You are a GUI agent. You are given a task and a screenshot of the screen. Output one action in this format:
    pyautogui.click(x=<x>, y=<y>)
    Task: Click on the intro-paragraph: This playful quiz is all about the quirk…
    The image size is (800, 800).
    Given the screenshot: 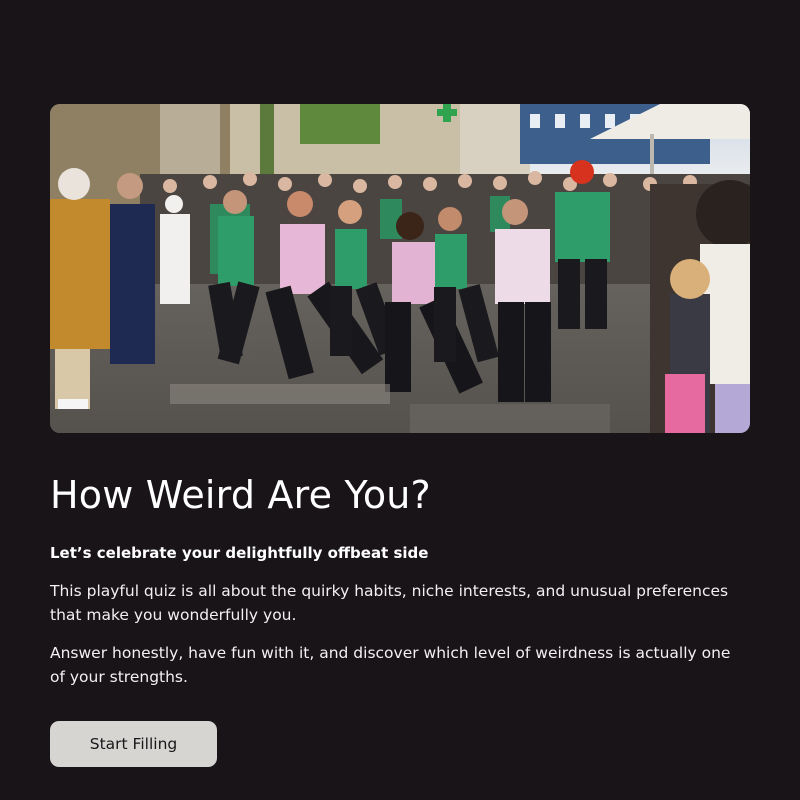 What is the action you would take?
    pyautogui.click(x=389, y=603)
    